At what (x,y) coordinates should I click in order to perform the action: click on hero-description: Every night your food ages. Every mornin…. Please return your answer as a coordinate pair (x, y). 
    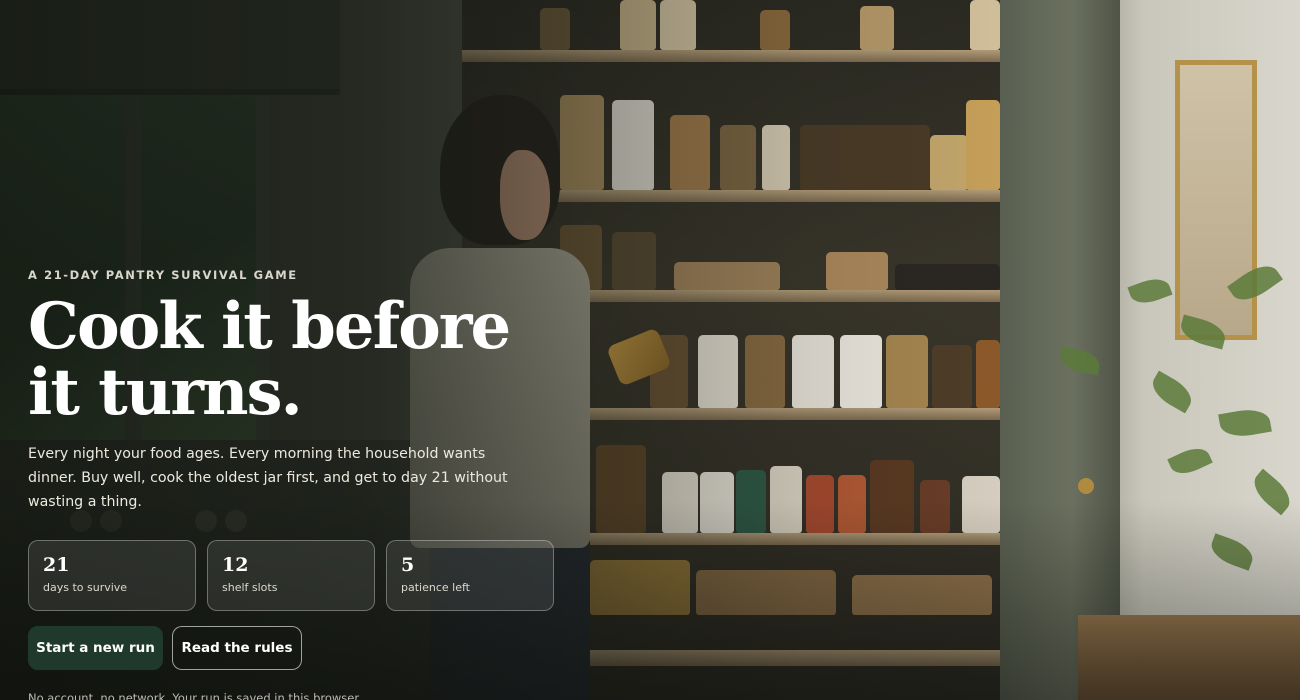
    Looking at the image, I should click on (268, 478).